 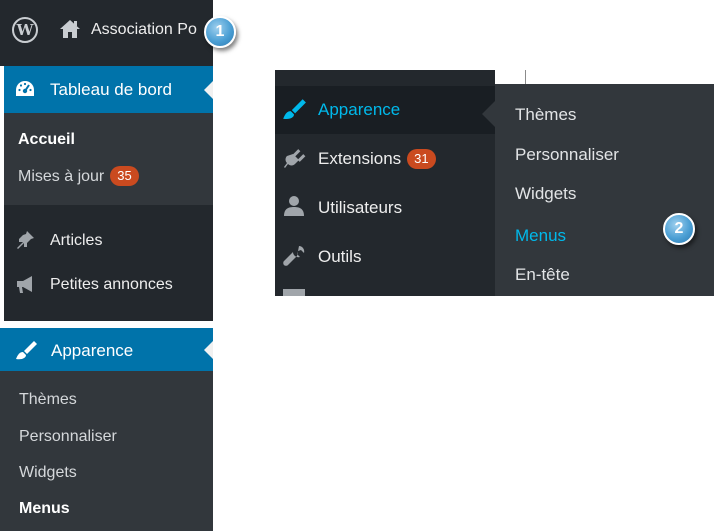 What do you see at coordinates (294, 292) in the screenshot?
I see `settings-icon` at bounding box center [294, 292].